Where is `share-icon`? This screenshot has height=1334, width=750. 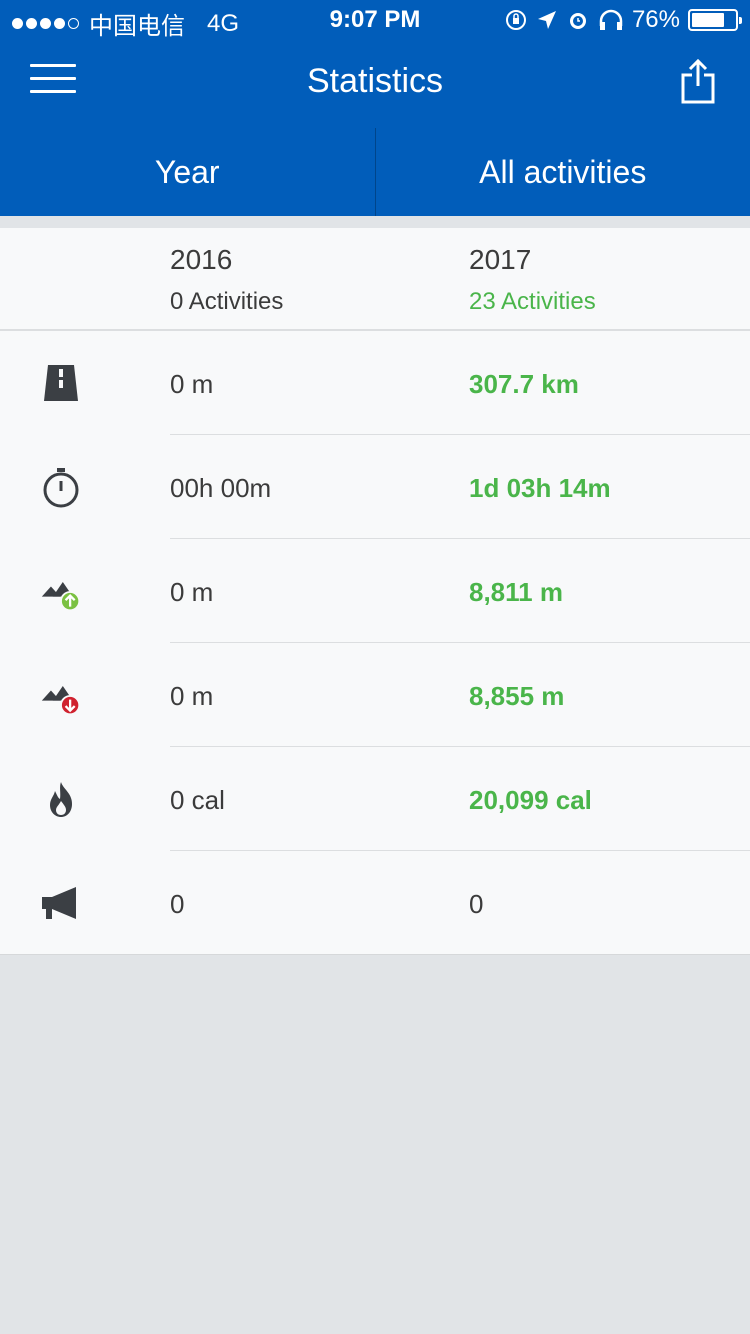
share-icon is located at coordinates (698, 81).